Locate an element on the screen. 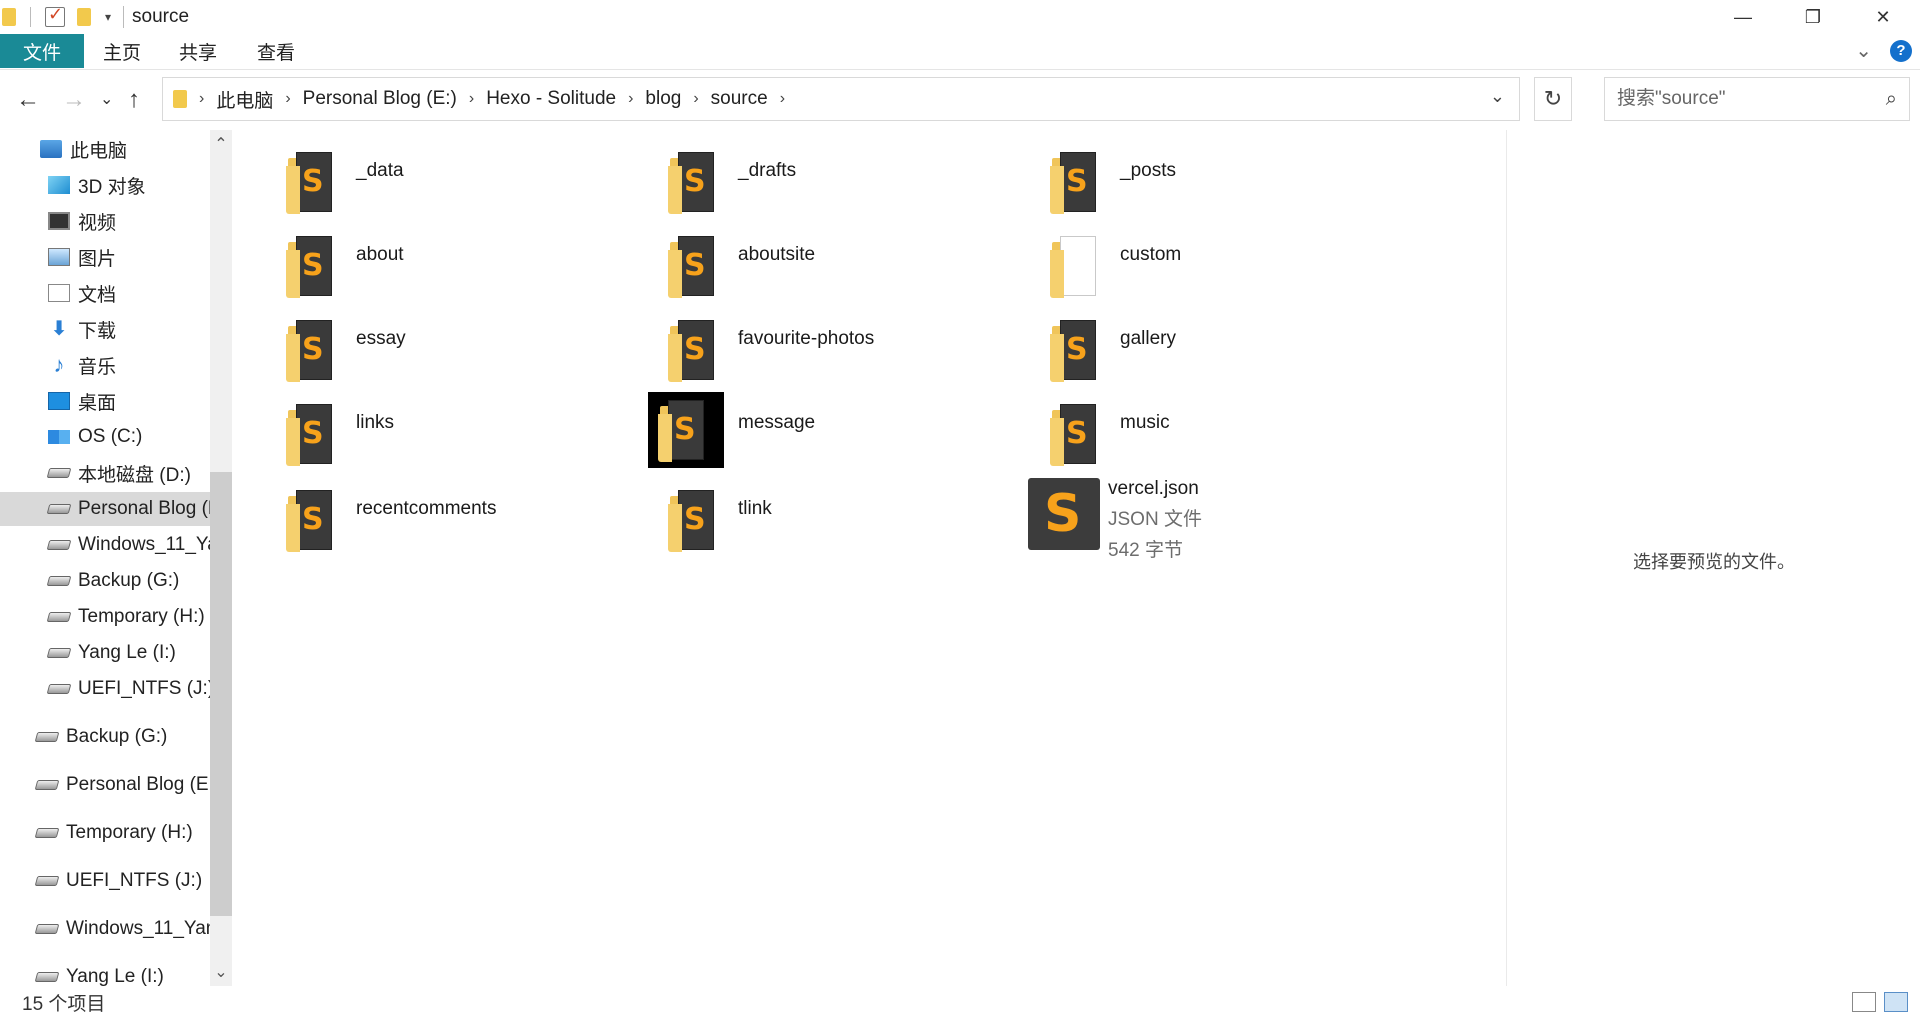  refresh-button: ↻ is located at coordinates (1553, 99).